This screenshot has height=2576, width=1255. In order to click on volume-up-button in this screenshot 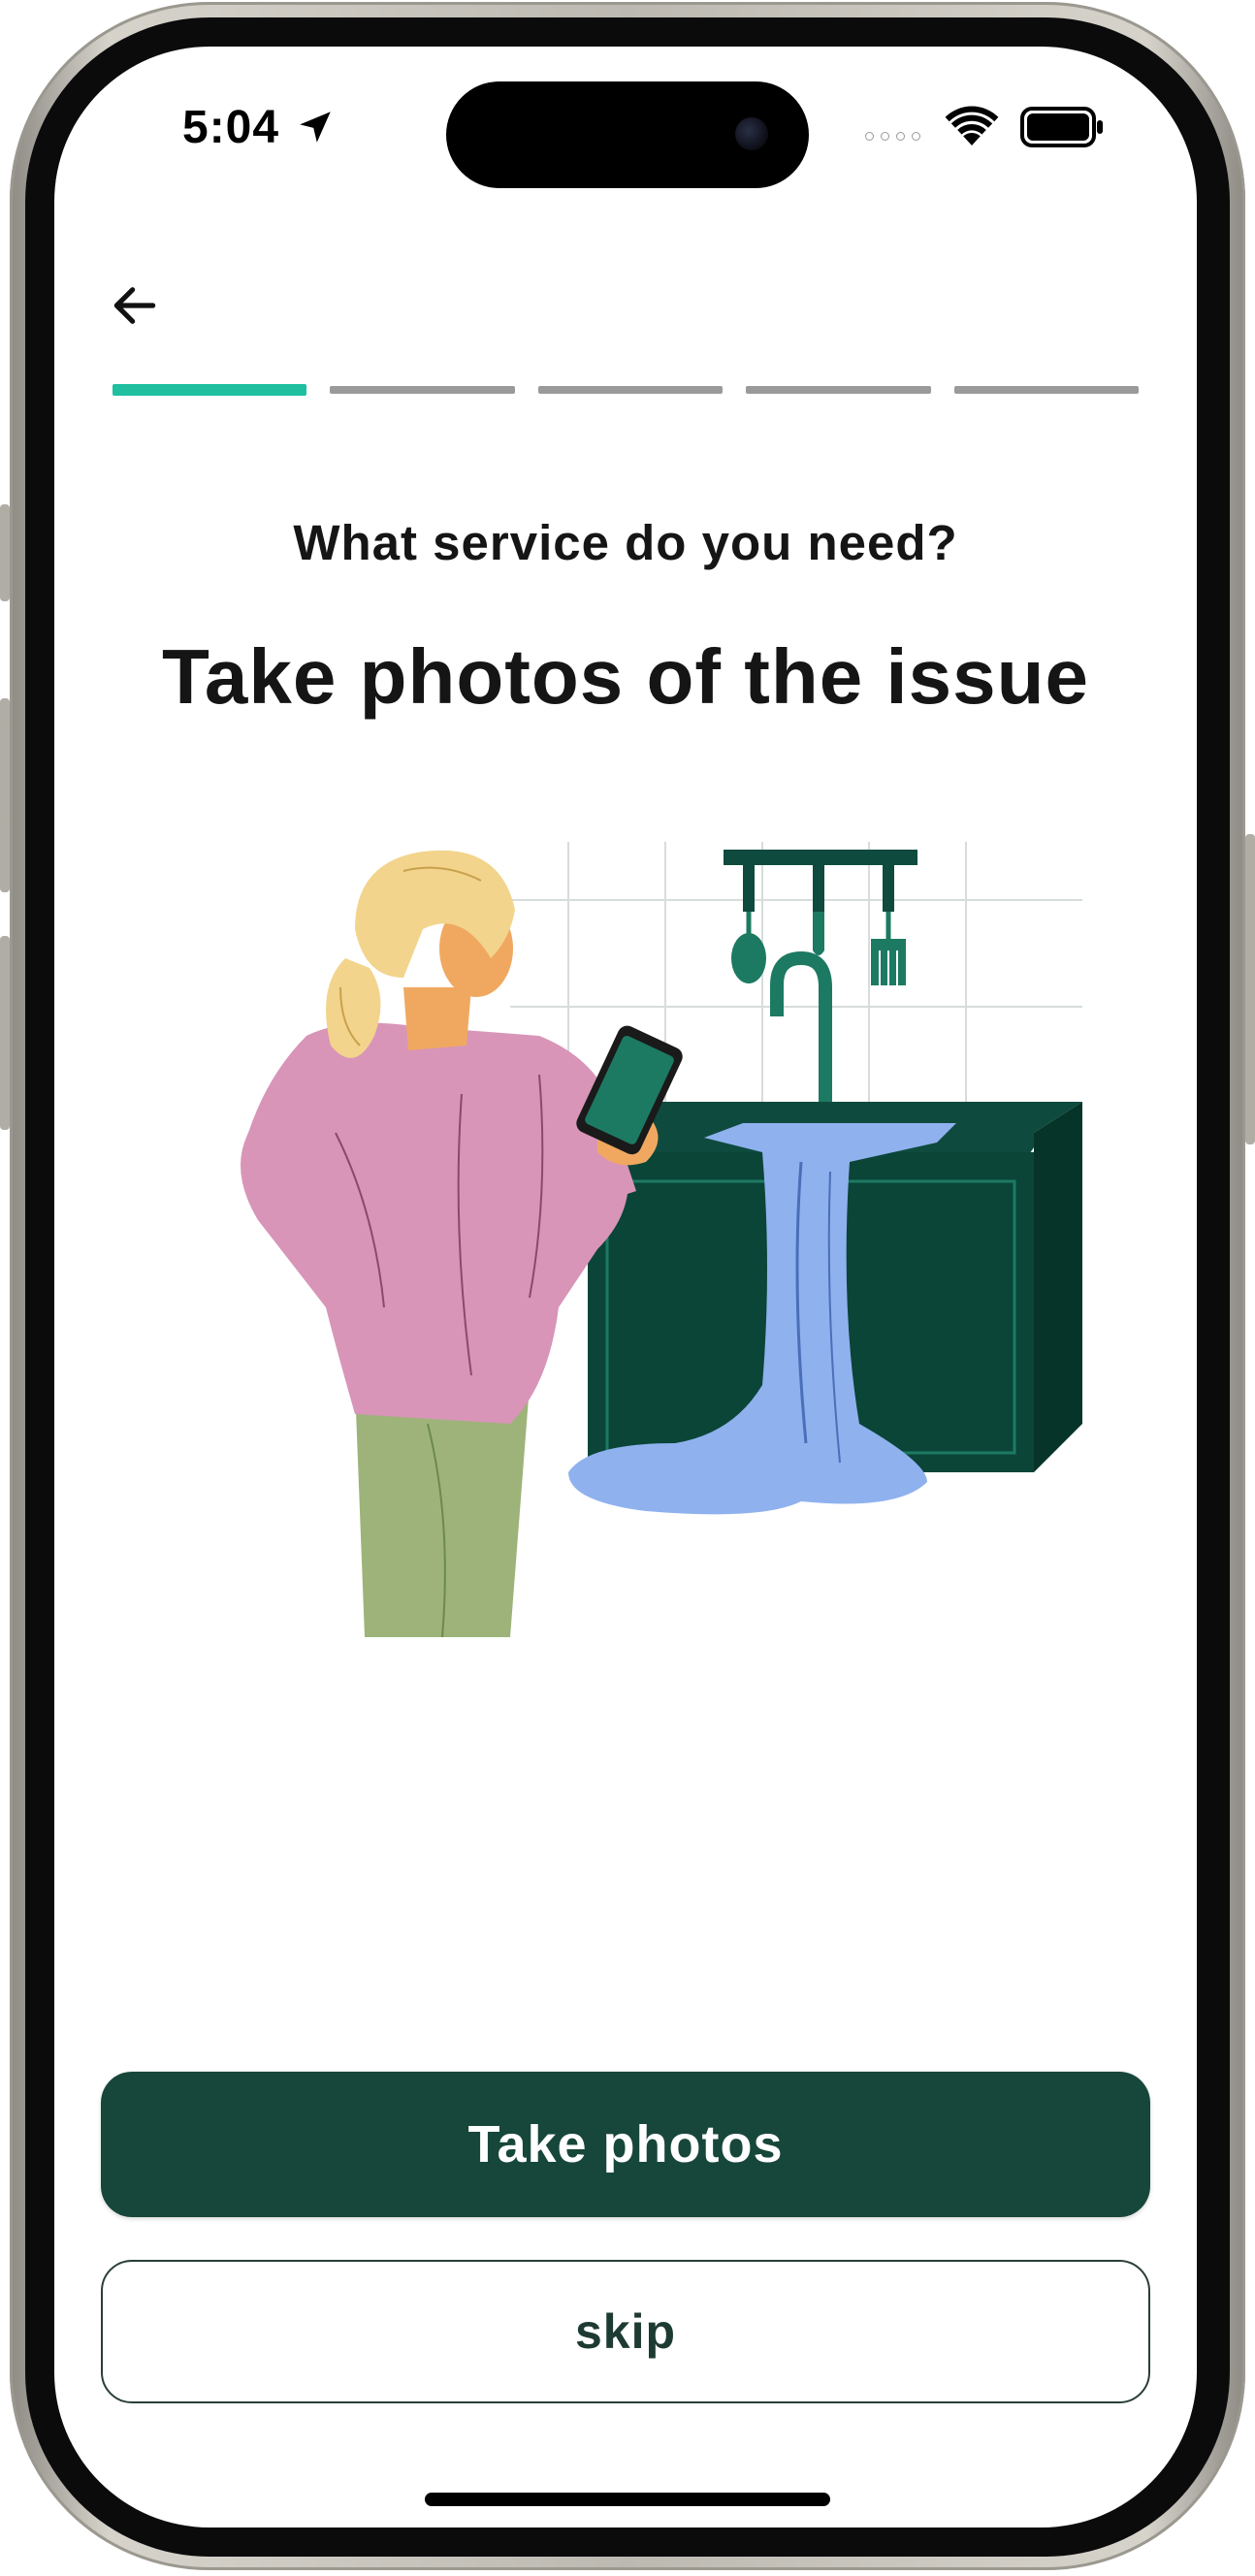, I will do `click(5, 795)`.